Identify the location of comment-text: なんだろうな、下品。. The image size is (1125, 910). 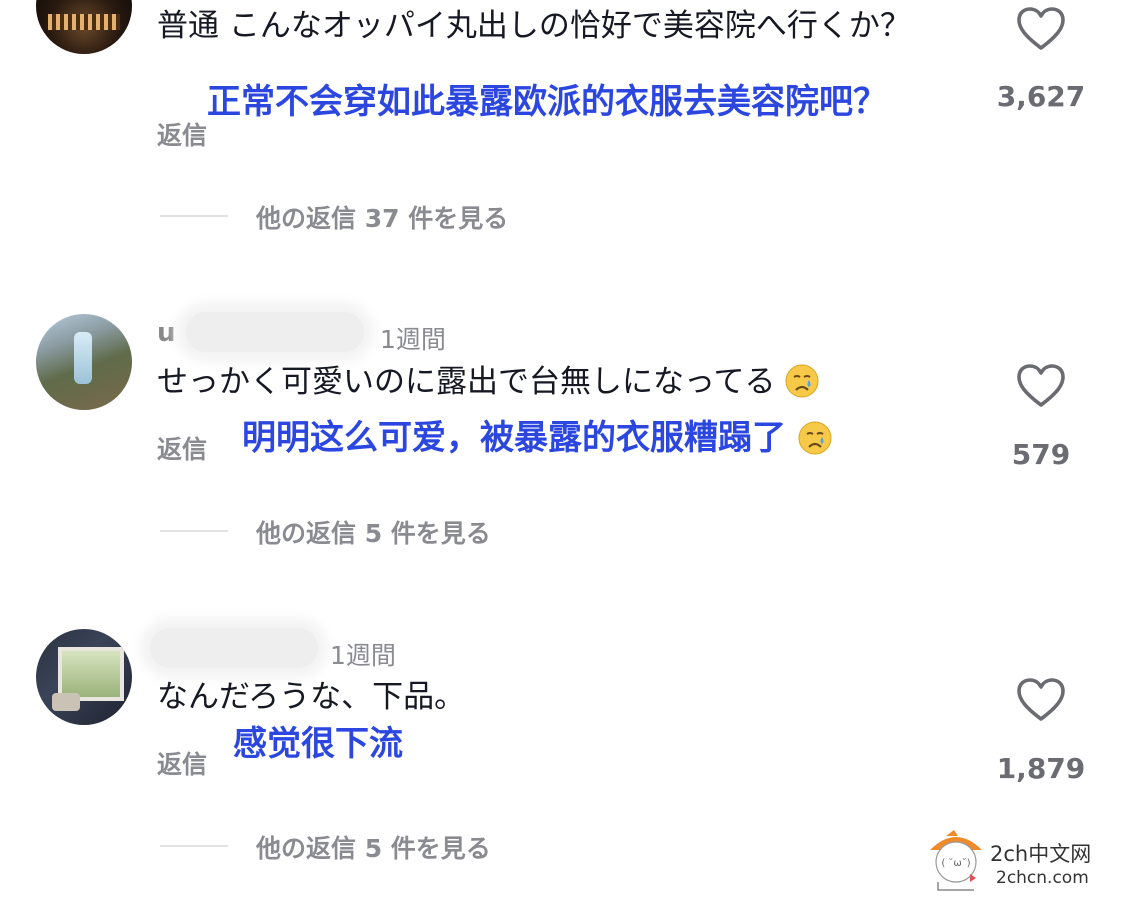
(311, 697).